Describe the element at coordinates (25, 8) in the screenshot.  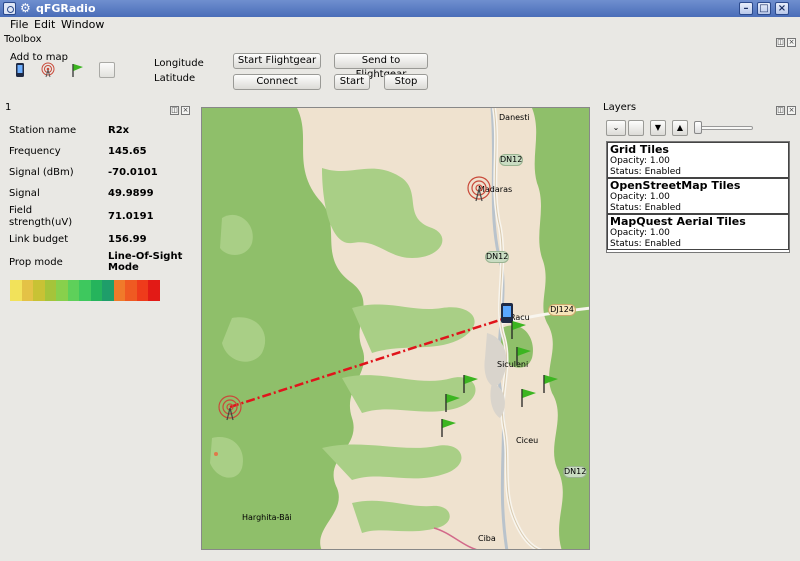
I see `gear-icon: ⚙` at that location.